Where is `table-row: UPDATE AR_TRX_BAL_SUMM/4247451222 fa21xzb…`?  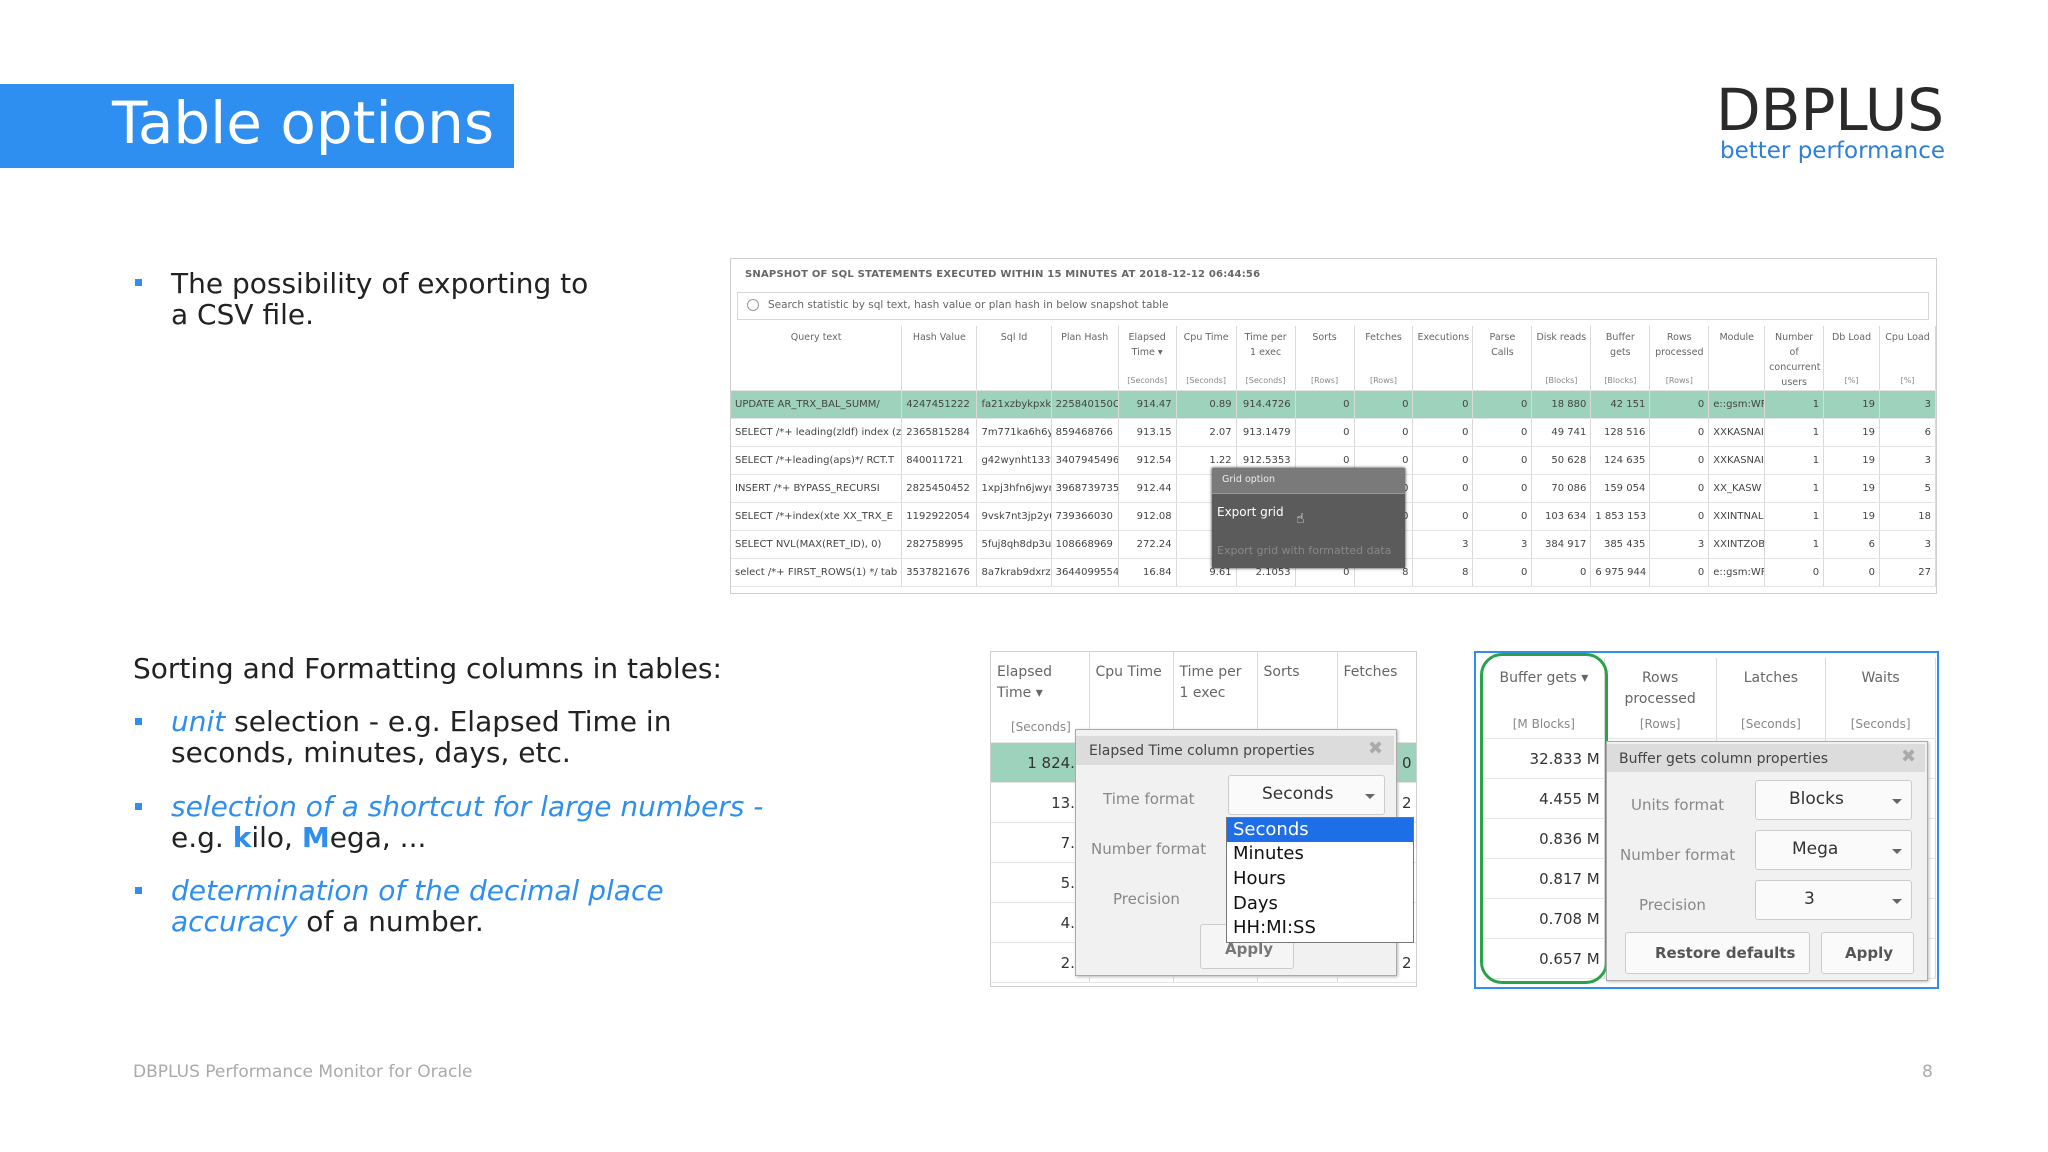
table-row: UPDATE AR_TRX_BAL_SUMM/4247451222 fa21xzb… is located at coordinates (1333, 404).